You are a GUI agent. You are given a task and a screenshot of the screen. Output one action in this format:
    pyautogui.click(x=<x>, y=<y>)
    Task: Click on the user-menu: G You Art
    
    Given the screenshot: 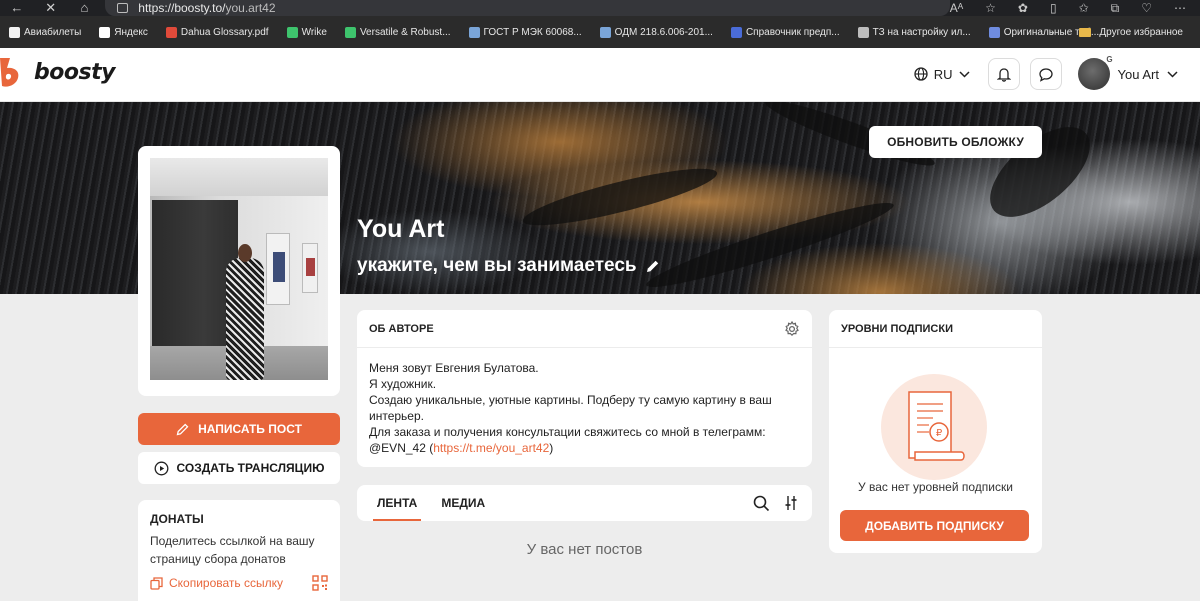 What is the action you would take?
    pyautogui.click(x=1127, y=72)
    